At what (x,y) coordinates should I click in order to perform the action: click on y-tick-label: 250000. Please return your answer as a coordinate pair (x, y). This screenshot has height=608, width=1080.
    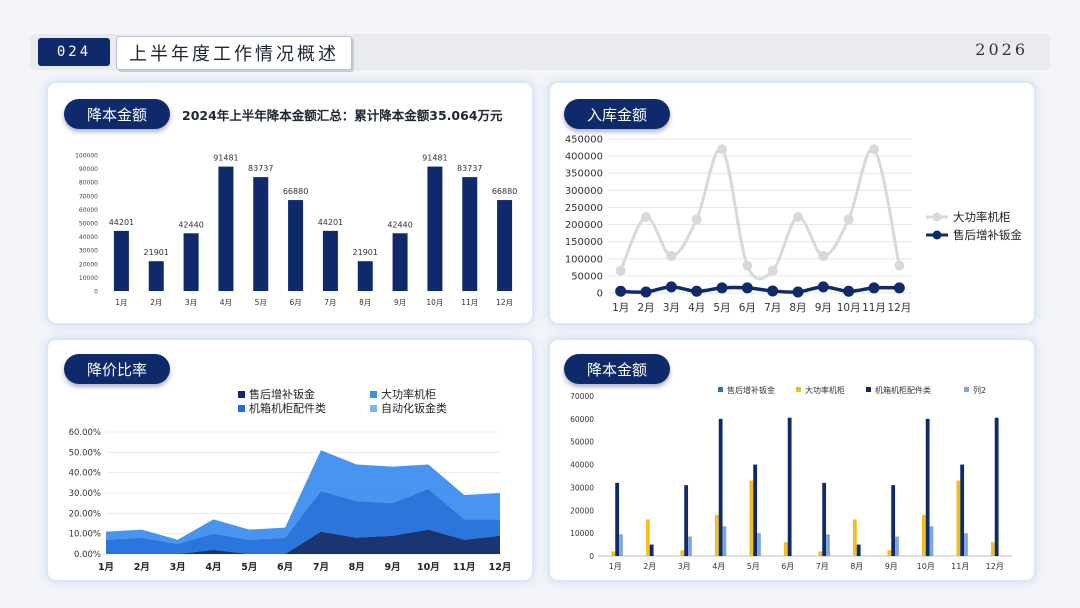
    Looking at the image, I should click on (584, 208).